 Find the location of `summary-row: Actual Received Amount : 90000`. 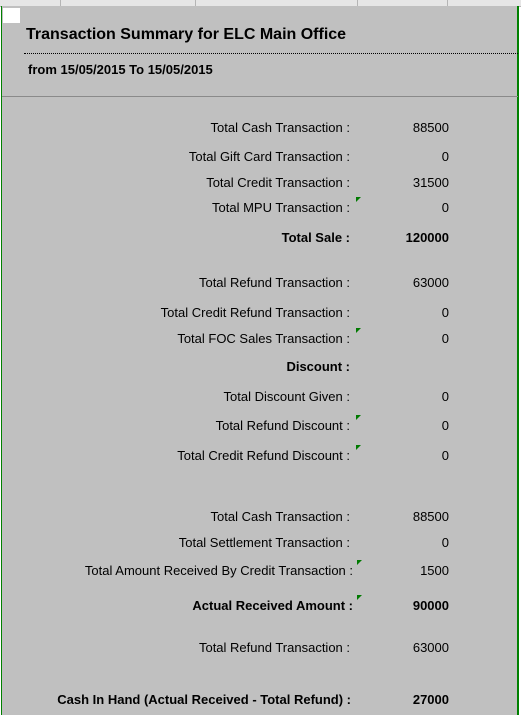

summary-row: Actual Received Amount : 90000 is located at coordinates (260, 606).